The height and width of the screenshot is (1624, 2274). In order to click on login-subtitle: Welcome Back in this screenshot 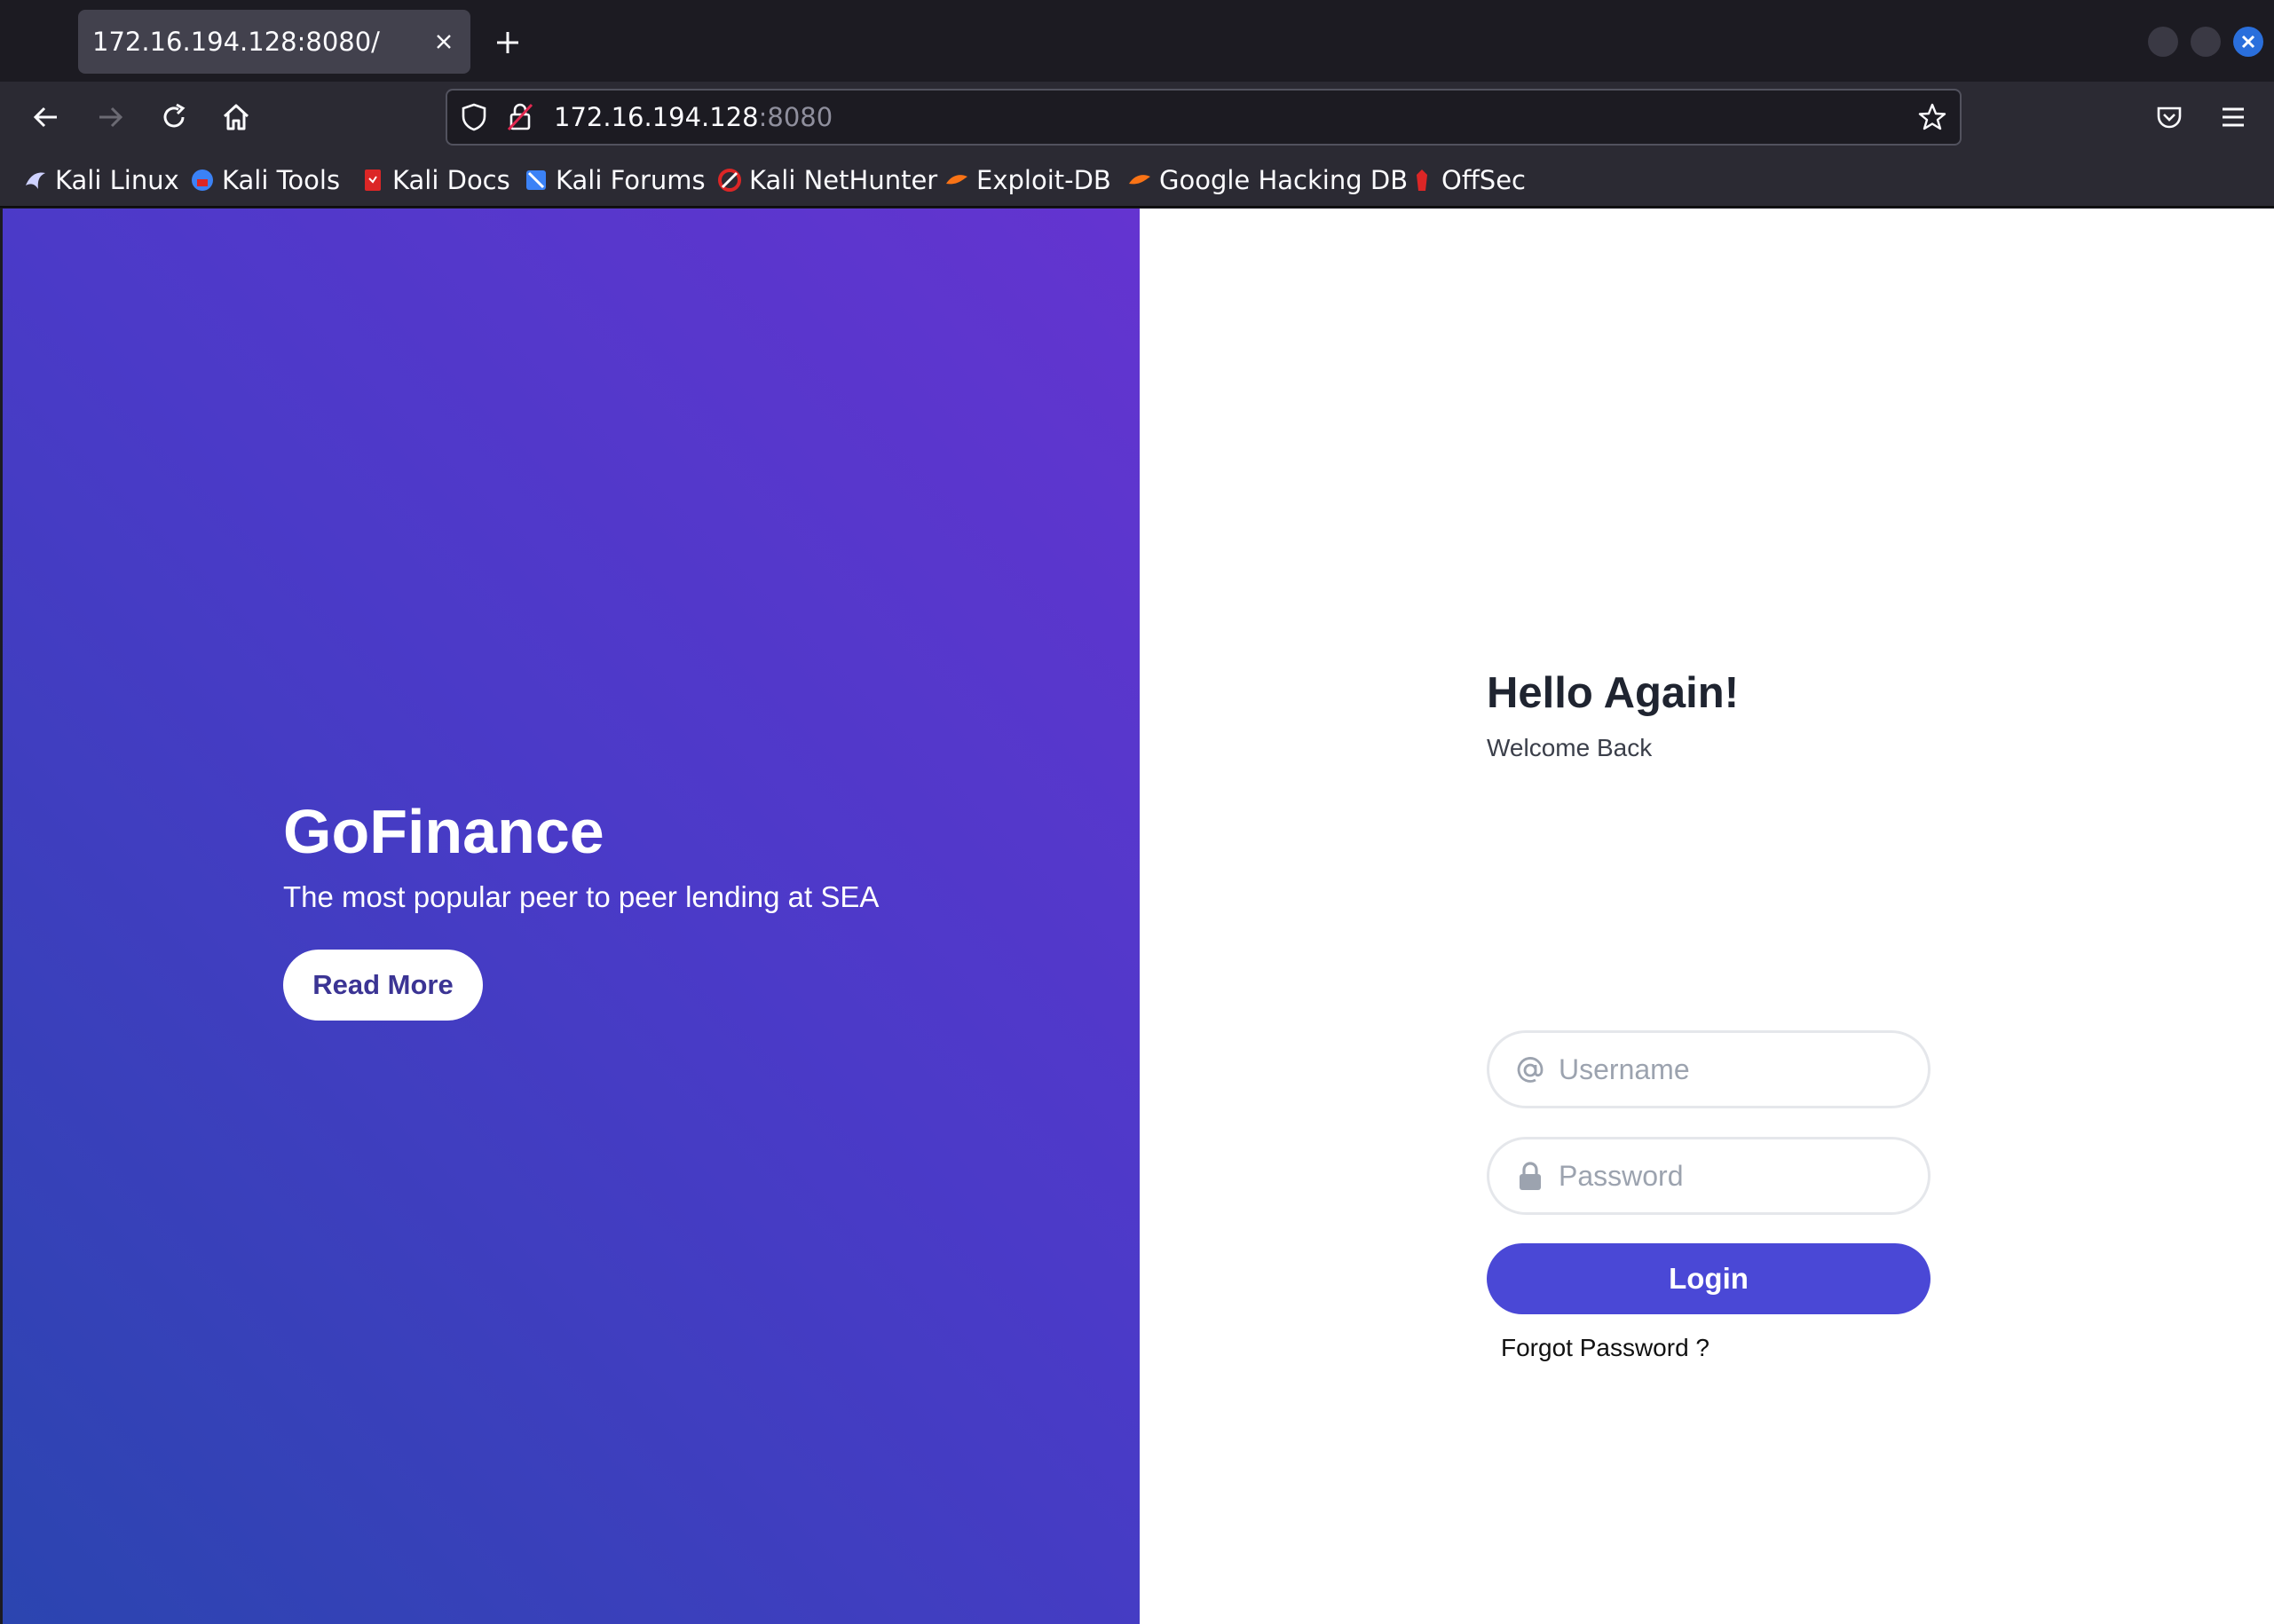, I will do `click(1570, 748)`.